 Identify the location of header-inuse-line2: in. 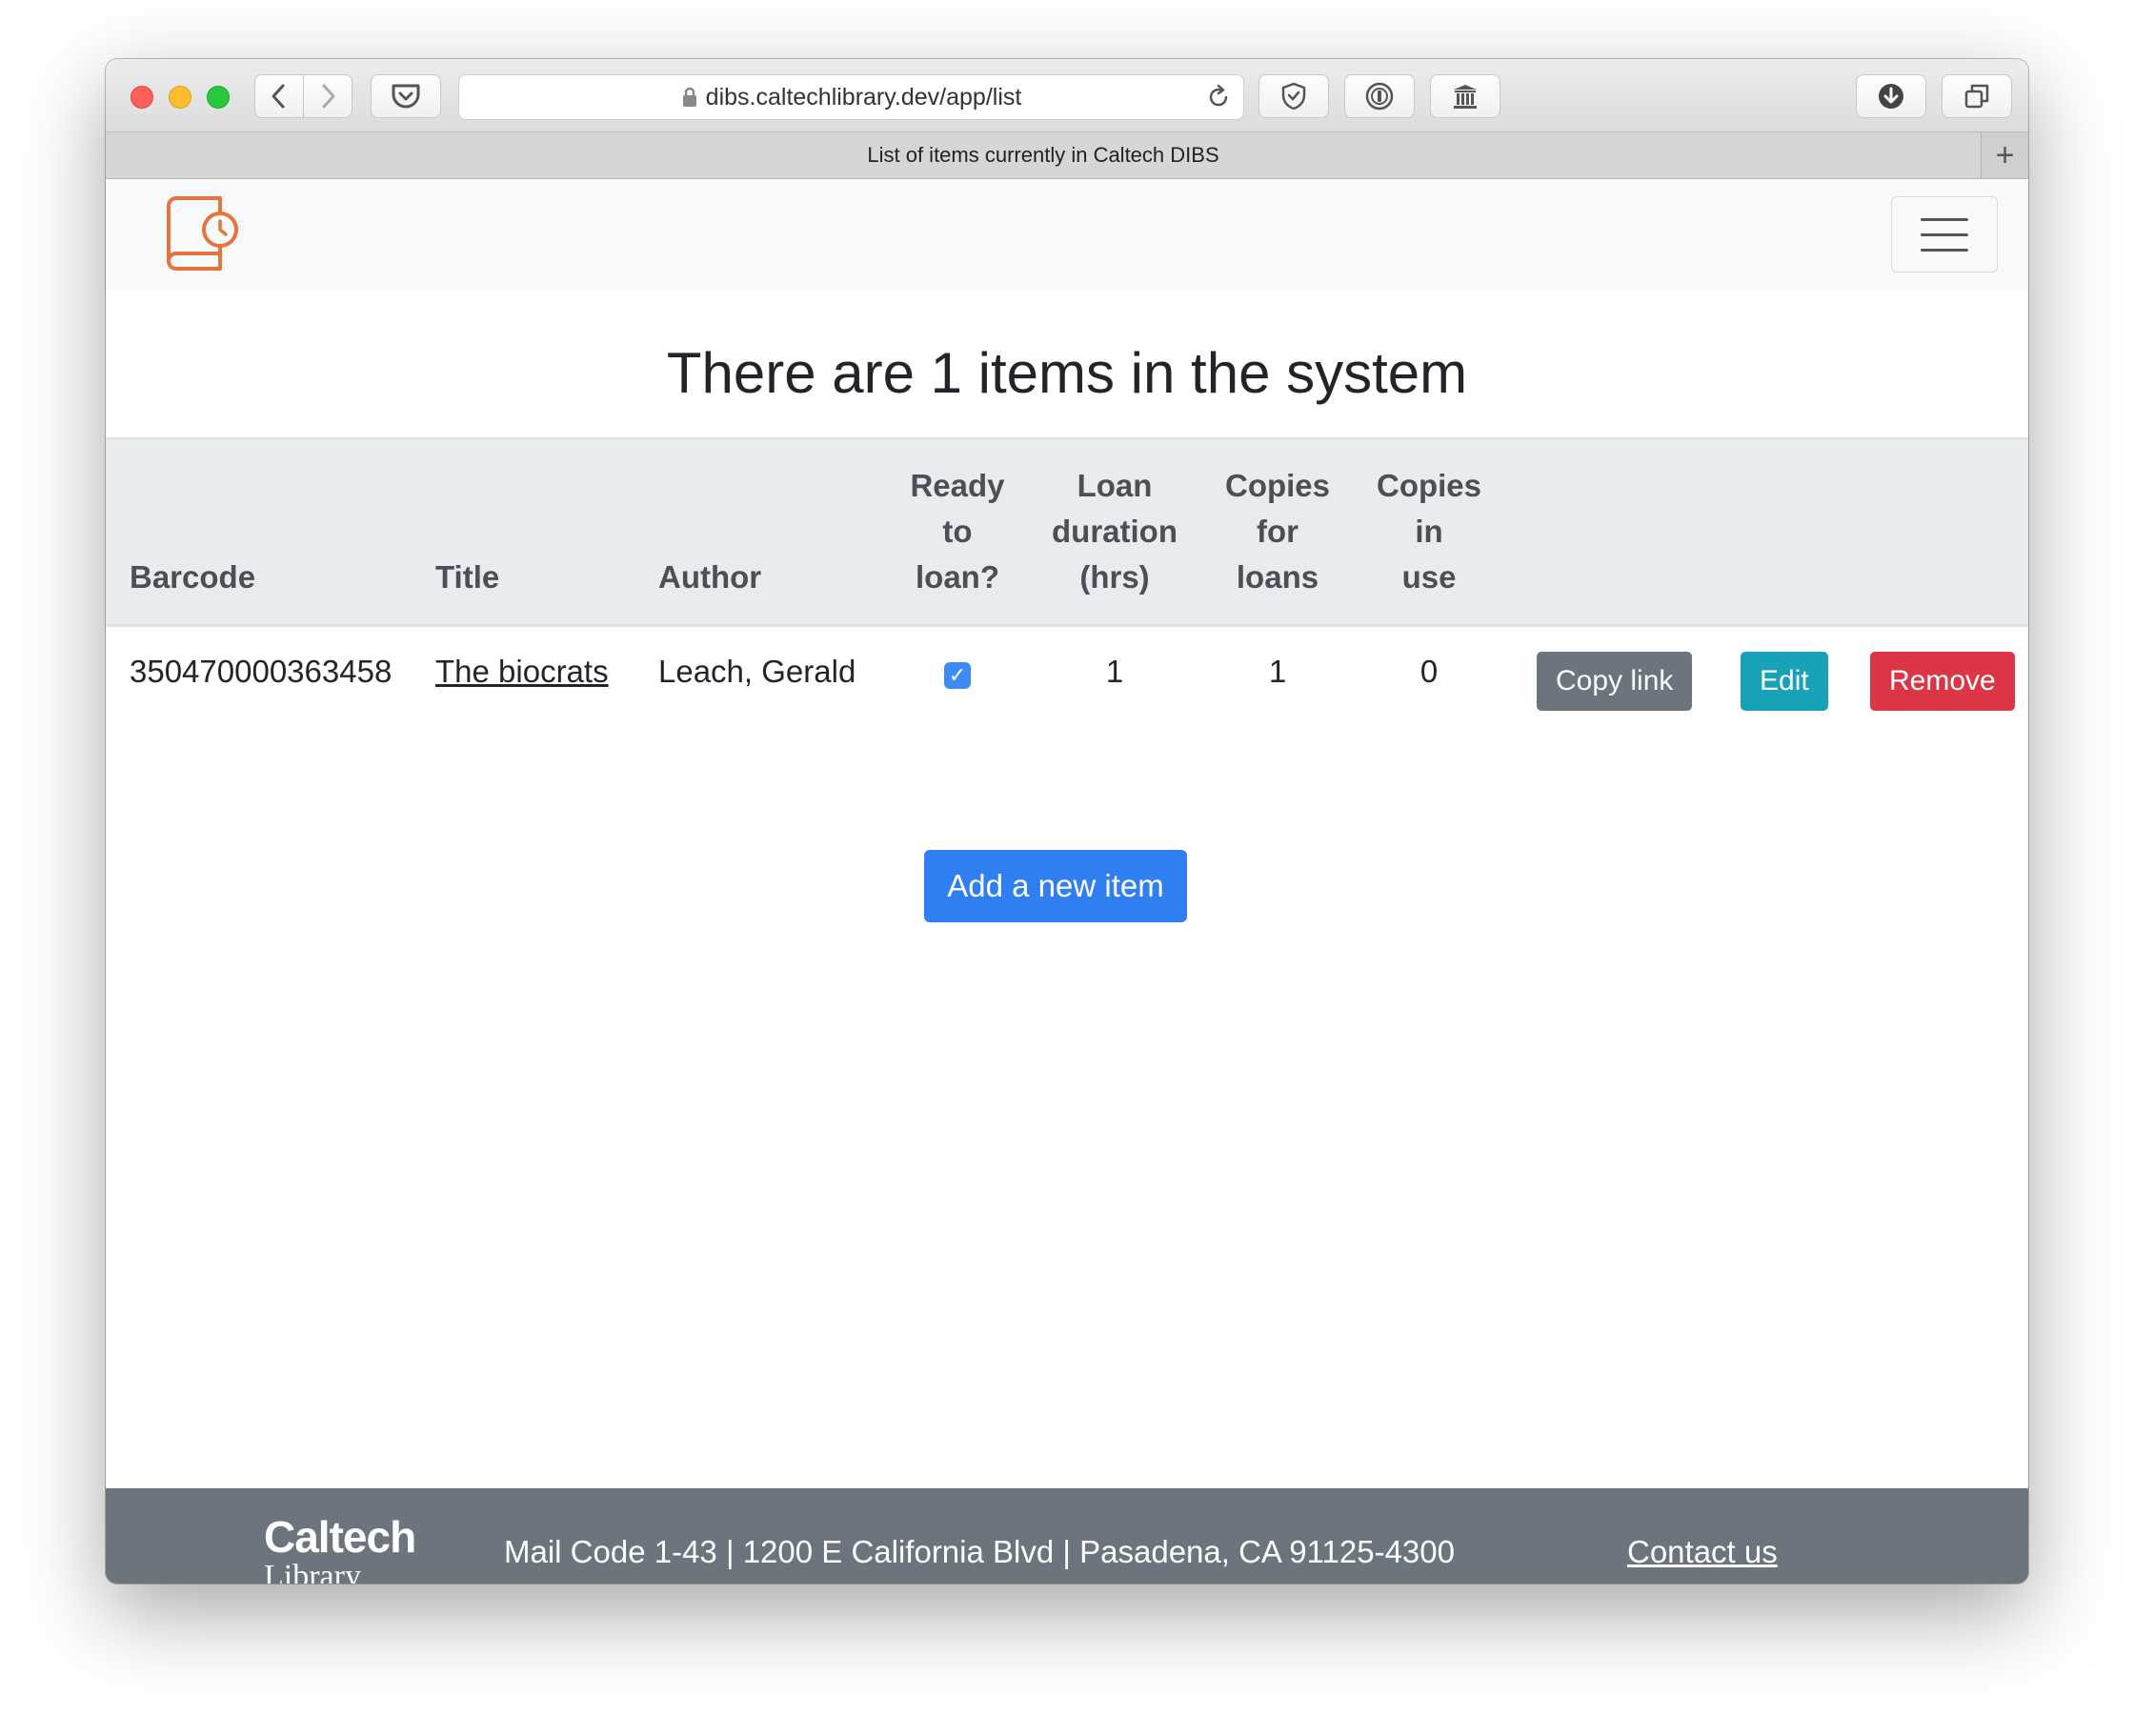
(1429, 531).